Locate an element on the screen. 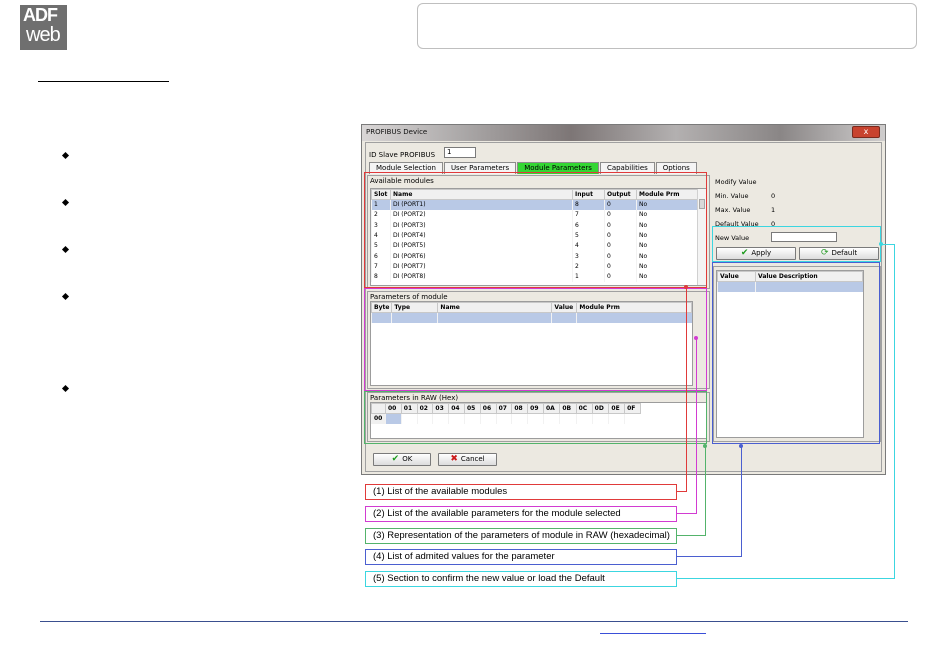  checkmark-icon: ✔ is located at coordinates (395, 459).